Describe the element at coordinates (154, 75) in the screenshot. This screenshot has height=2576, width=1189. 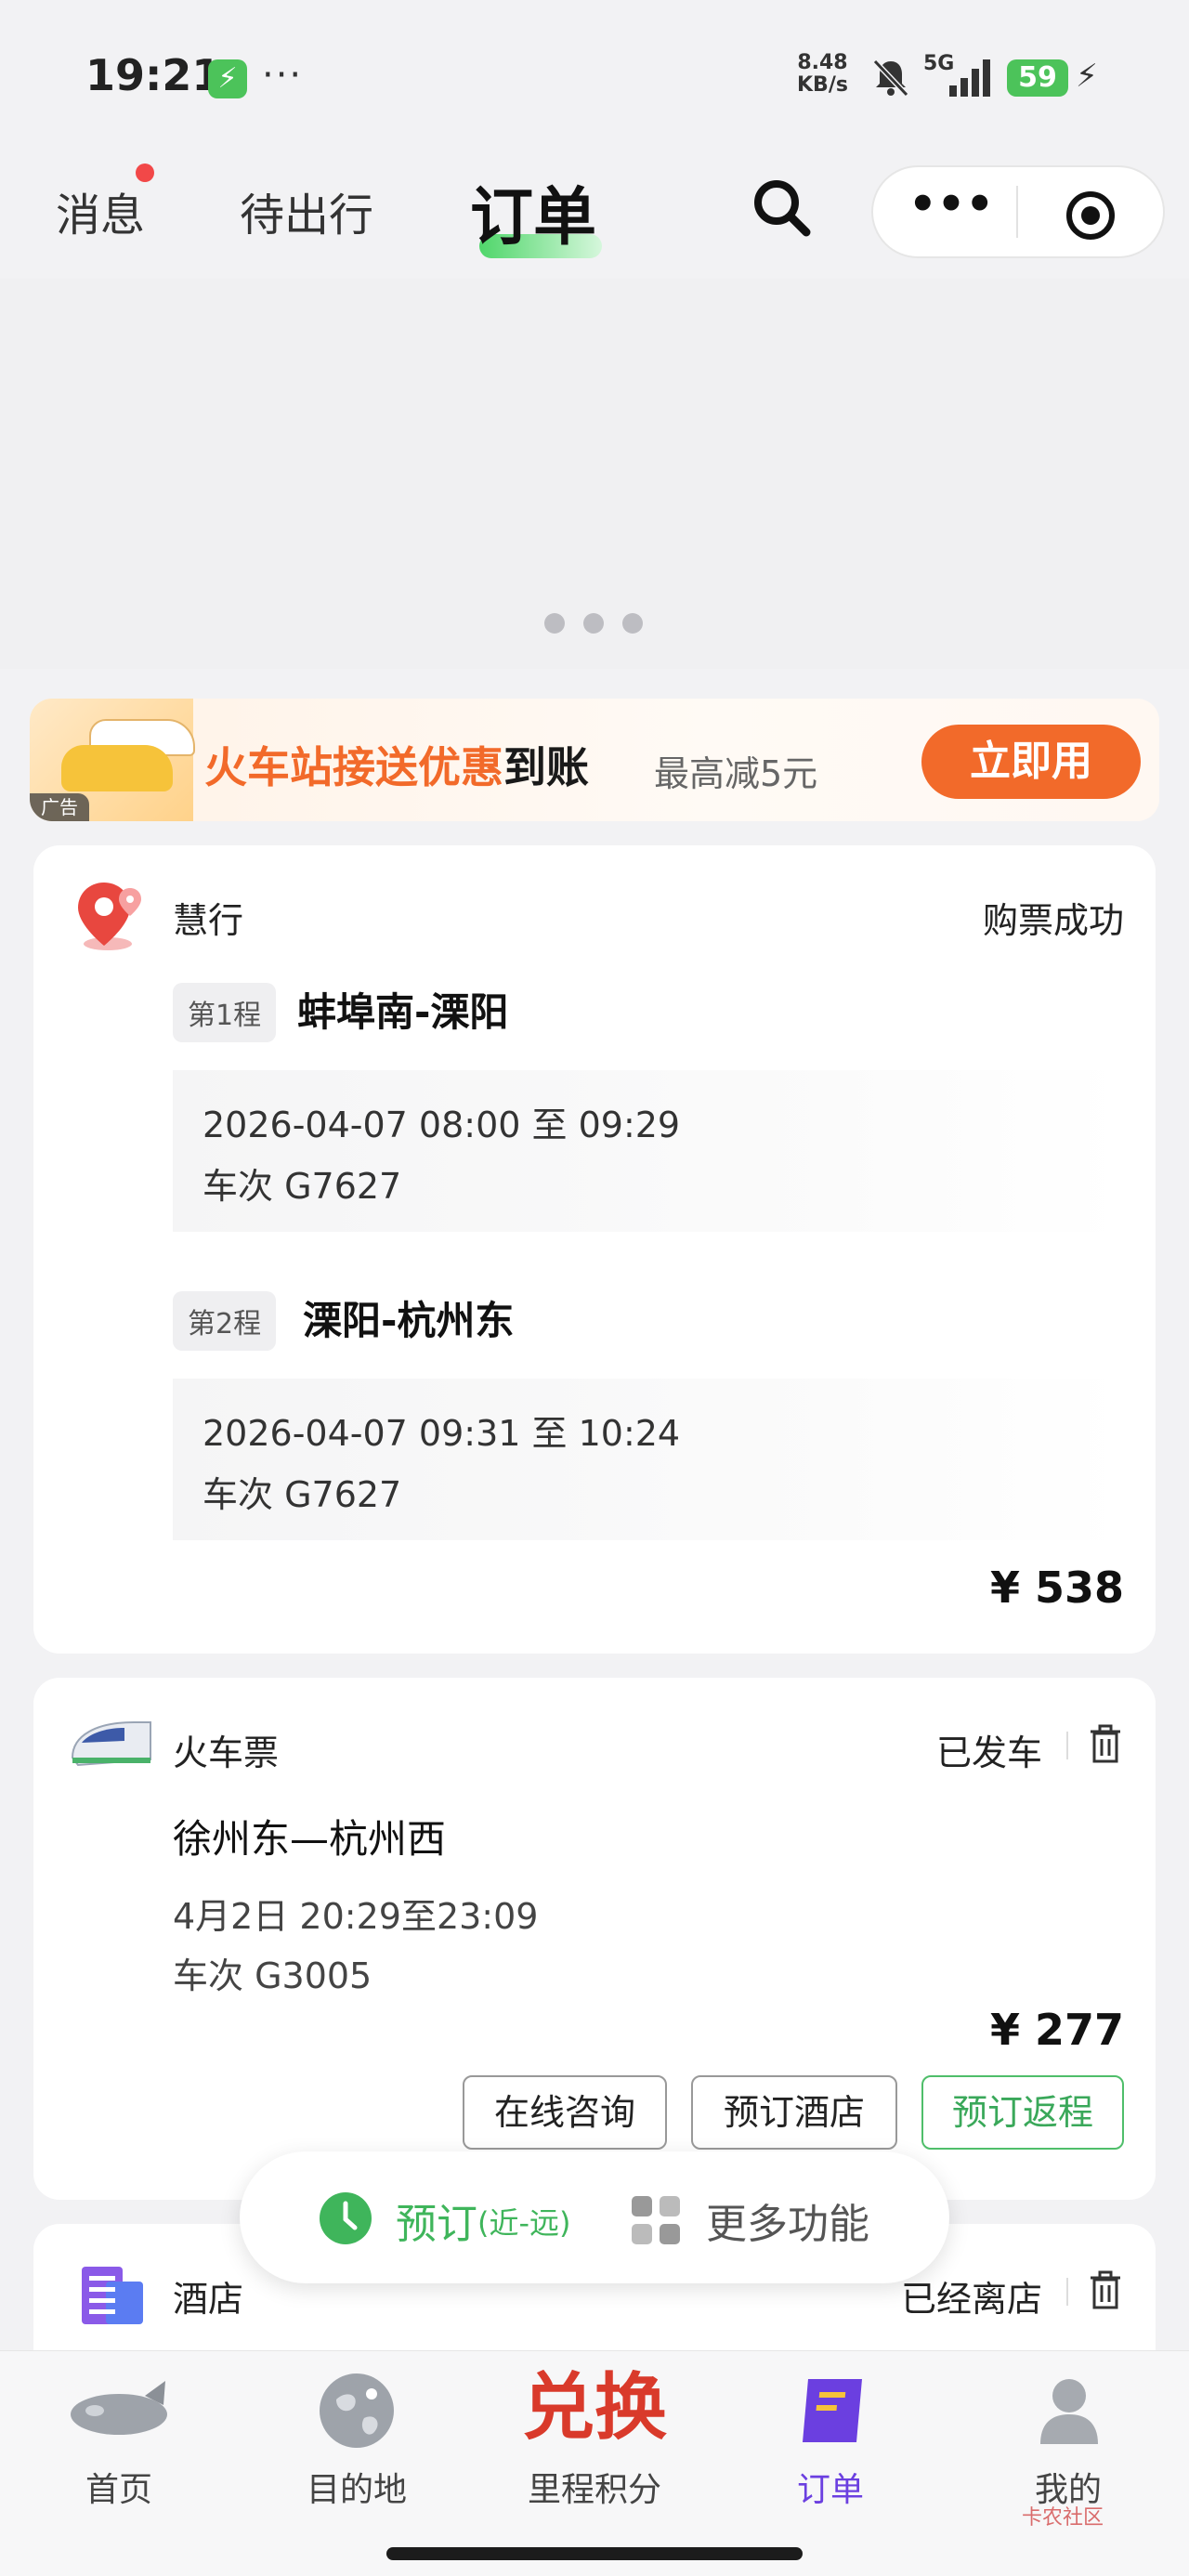
I see `status-time: 19:21` at that location.